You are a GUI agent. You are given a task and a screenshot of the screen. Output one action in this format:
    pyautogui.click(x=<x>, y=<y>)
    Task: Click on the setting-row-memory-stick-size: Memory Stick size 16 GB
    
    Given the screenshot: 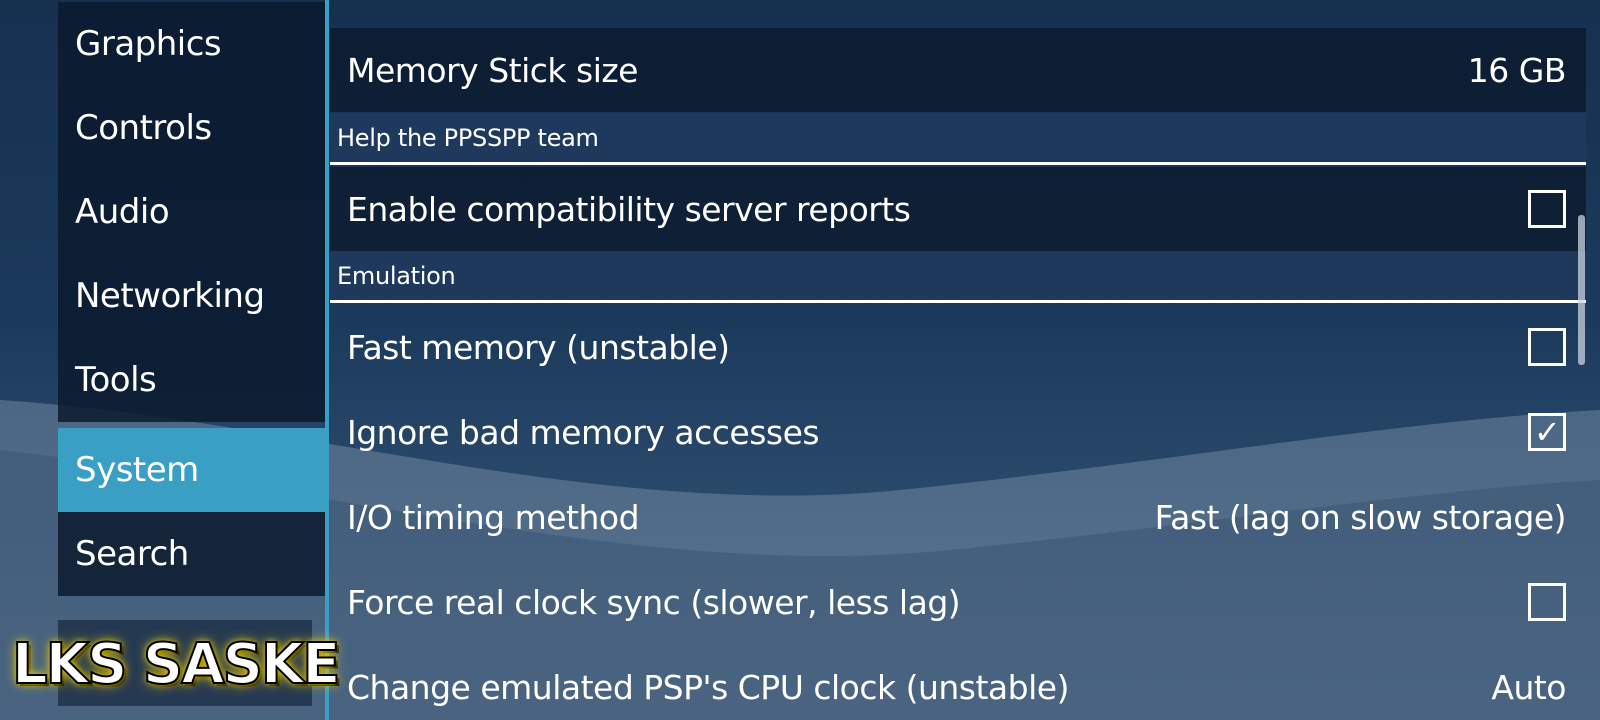 What is the action you would take?
    pyautogui.click(x=958, y=70)
    